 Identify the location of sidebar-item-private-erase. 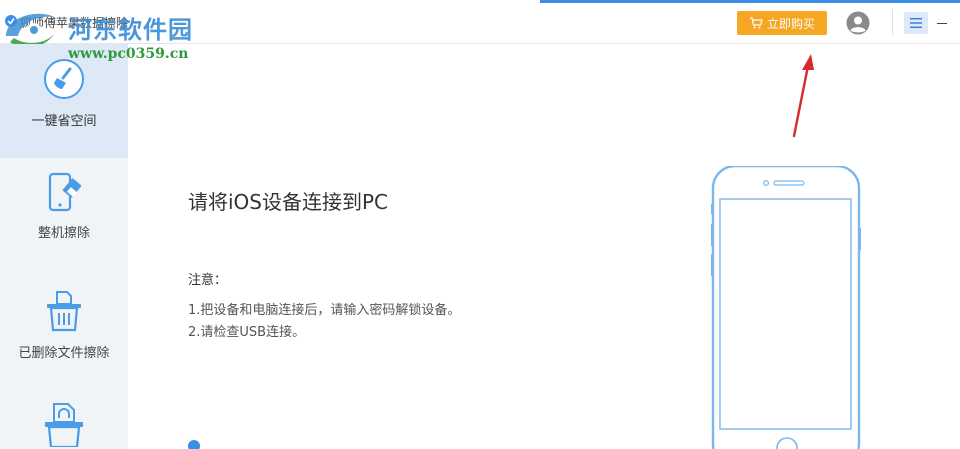
(64, 425).